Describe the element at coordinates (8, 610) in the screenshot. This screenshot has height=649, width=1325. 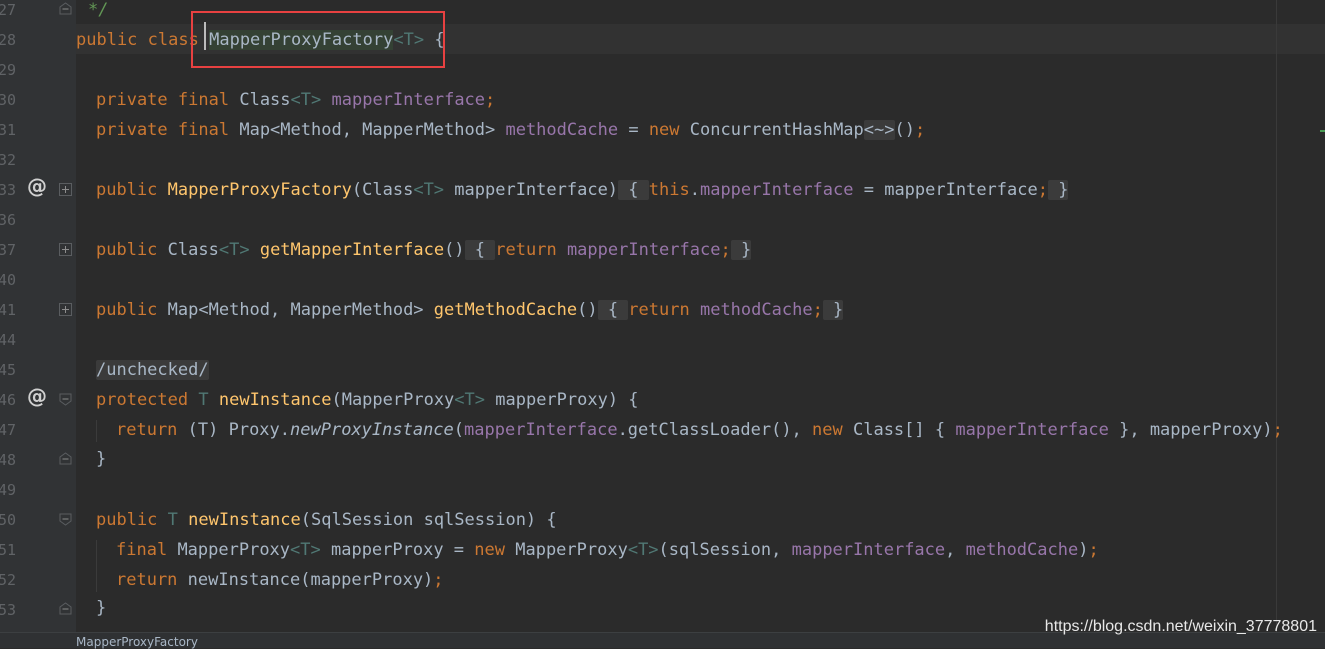
I see `line-number: 53` at that location.